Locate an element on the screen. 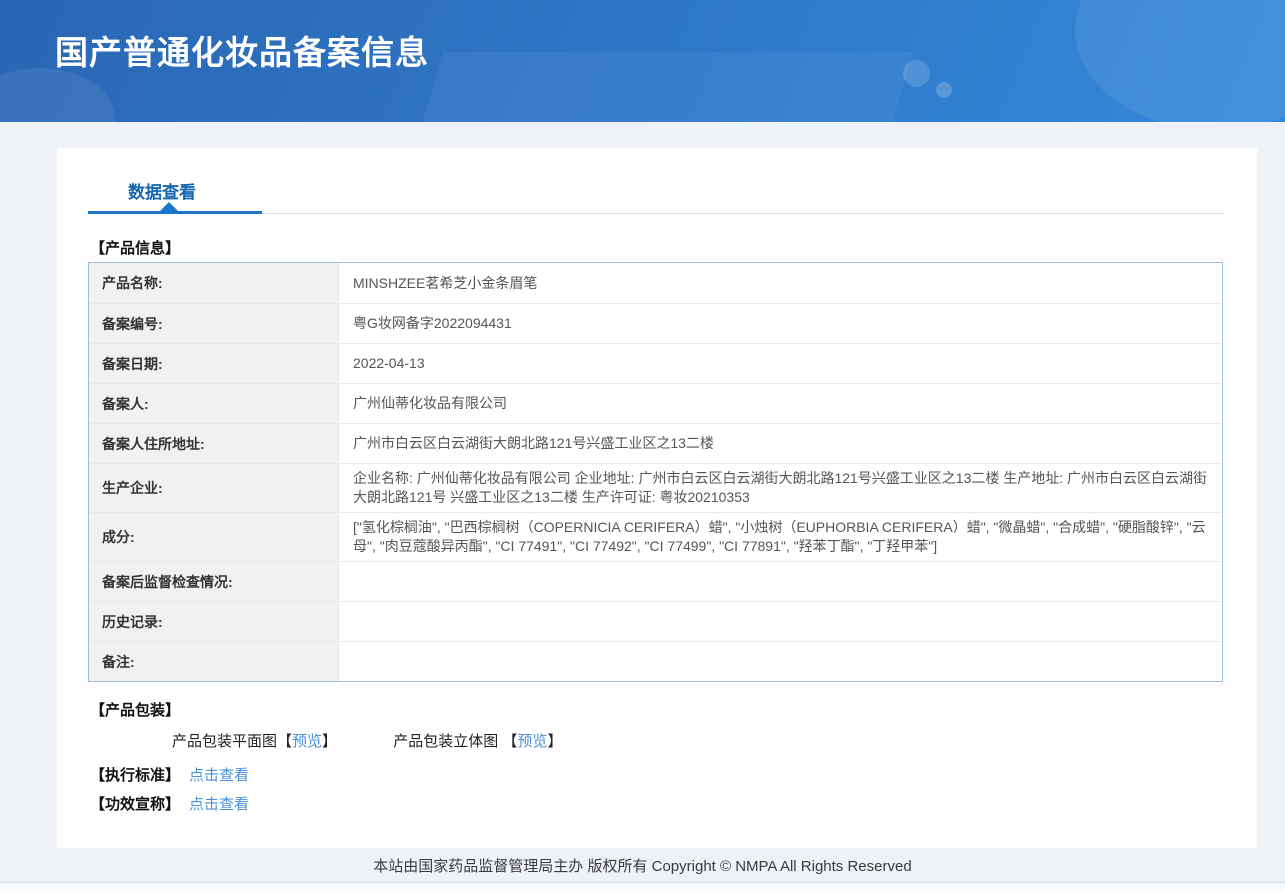  standard-title: 【执行标准】 is located at coordinates (135, 775).